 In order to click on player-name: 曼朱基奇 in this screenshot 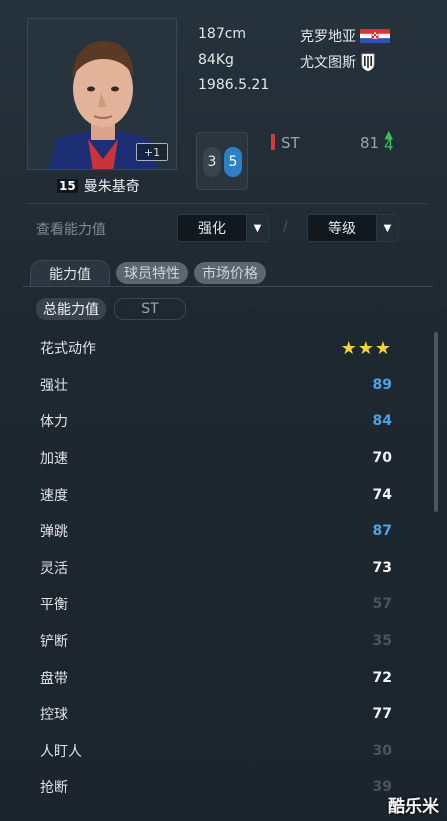, I will do `click(111, 187)`.